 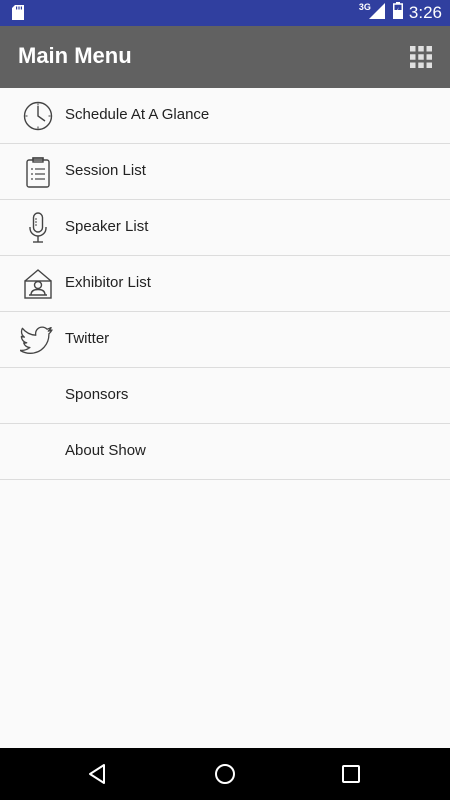 I want to click on menu-item-label: Session List, so click(x=105, y=170).